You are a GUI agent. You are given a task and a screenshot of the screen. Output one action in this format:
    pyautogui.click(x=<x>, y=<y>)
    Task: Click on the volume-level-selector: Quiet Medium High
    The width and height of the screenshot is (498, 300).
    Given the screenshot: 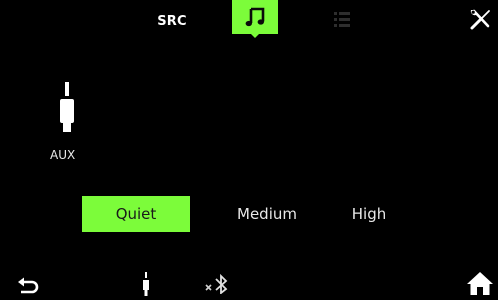 What is the action you would take?
    pyautogui.click(x=262, y=214)
    